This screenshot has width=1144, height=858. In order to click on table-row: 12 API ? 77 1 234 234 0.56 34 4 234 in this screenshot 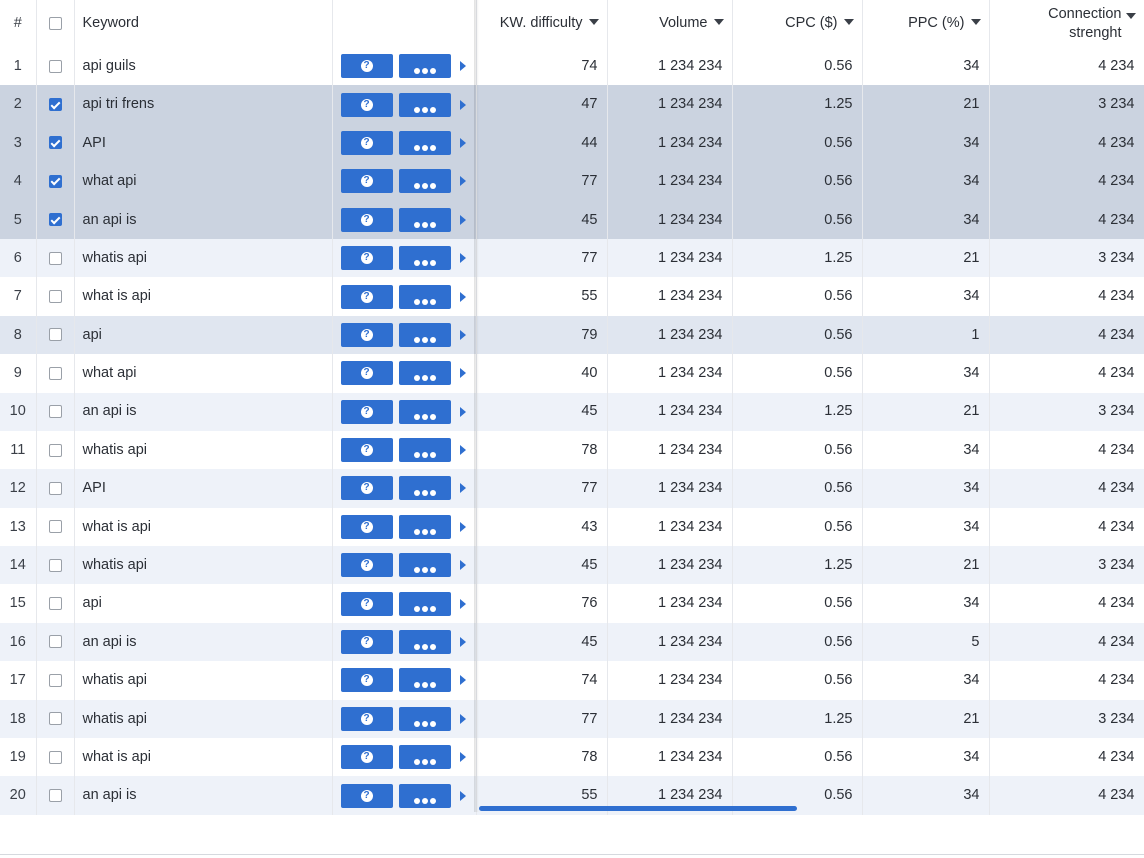, I will do `click(572, 488)`.